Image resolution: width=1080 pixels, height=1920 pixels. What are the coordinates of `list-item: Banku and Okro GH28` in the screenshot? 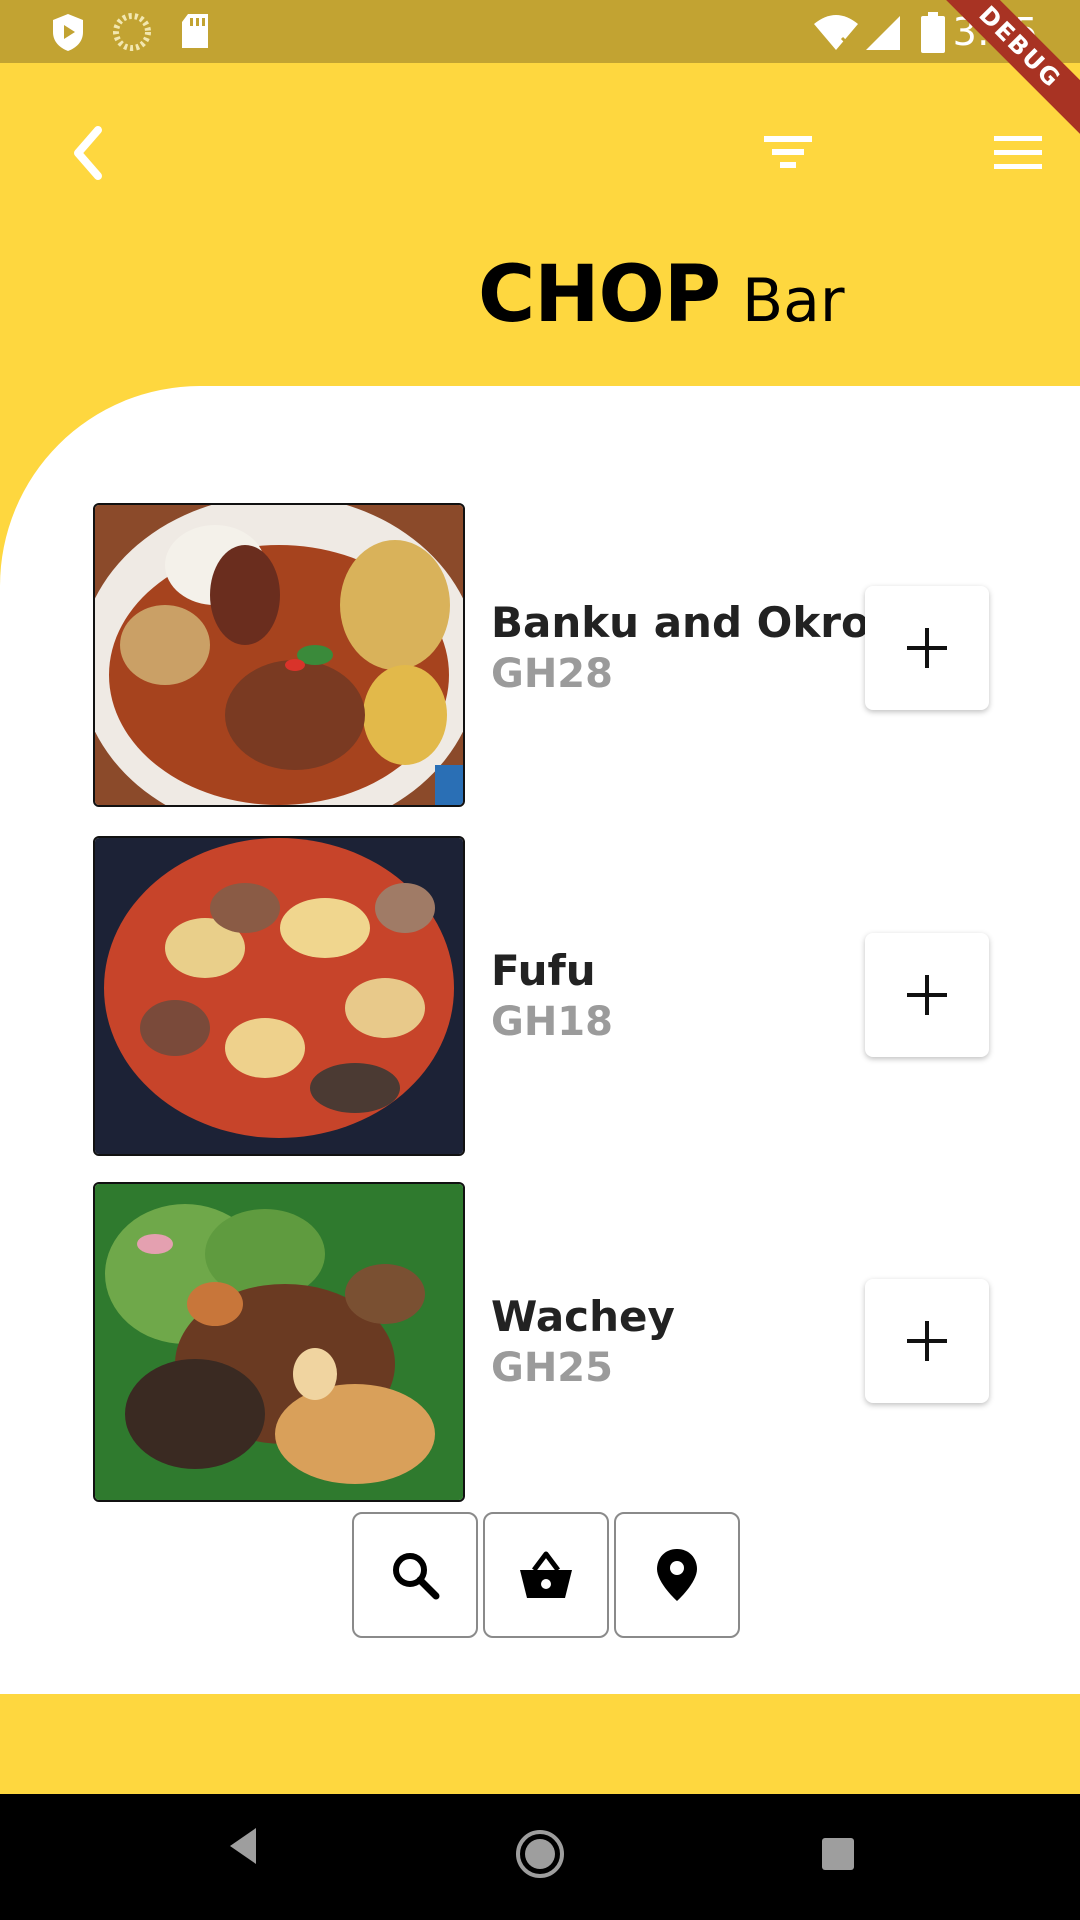 It's located at (543, 660).